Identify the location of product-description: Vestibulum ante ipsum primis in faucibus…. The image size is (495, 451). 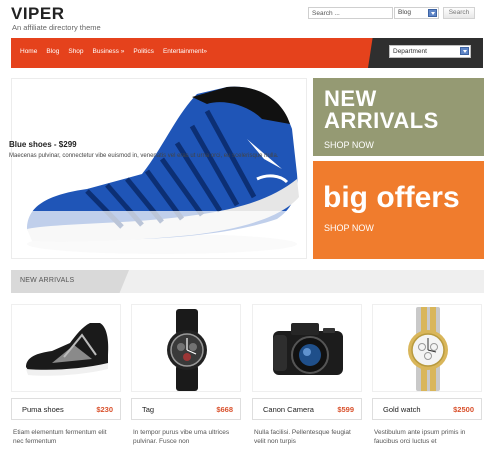
(420, 437).